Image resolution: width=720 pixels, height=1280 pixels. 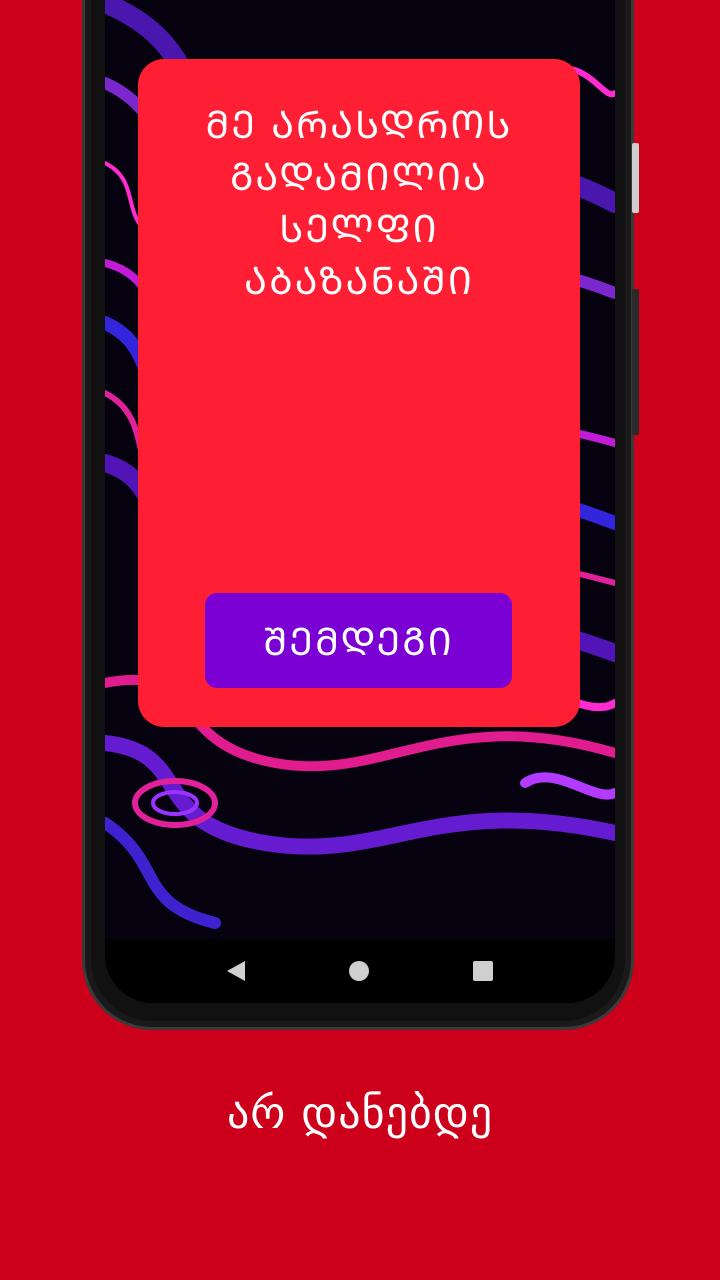 I want to click on recent-apps-icon, so click(x=483, y=971).